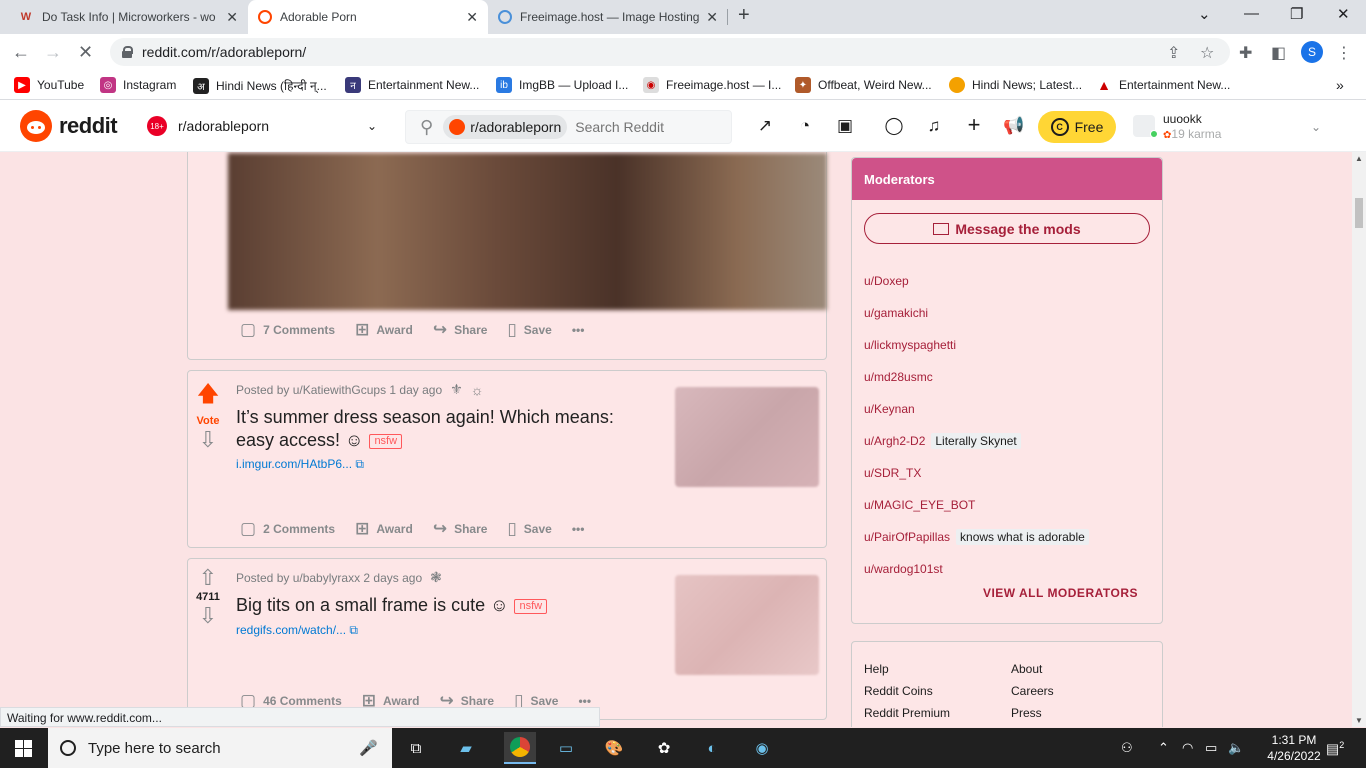 The height and width of the screenshot is (768, 1366). What do you see at coordinates (1251, 13) in the screenshot?
I see `minimize-icon: —` at bounding box center [1251, 13].